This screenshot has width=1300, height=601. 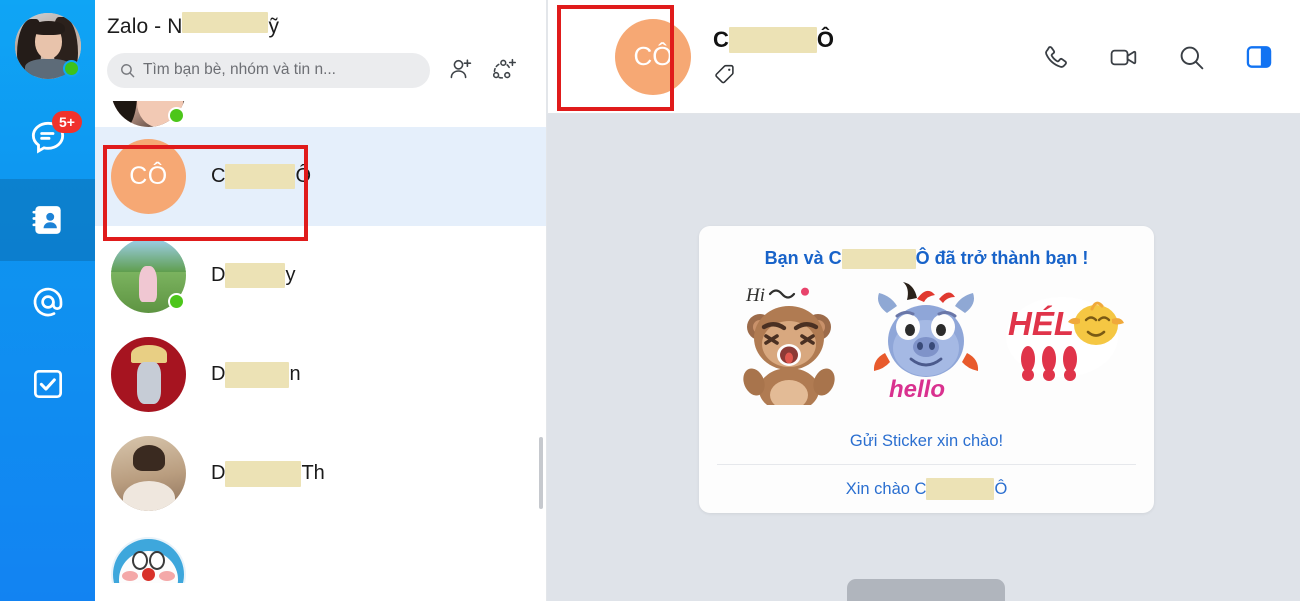 What do you see at coordinates (917, 389) in the screenshot?
I see `svg-text: hello` at bounding box center [917, 389].